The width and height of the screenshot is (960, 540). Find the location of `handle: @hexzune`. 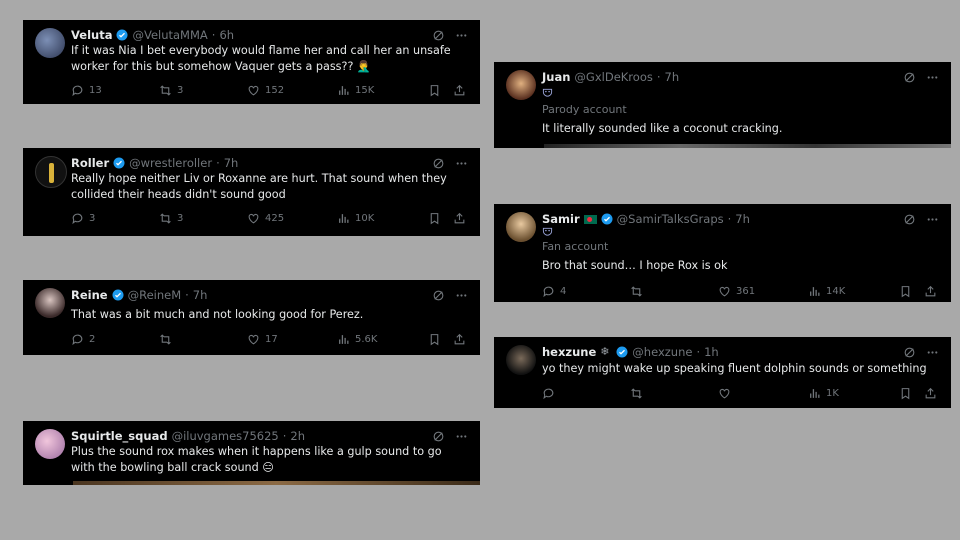

handle: @hexzune is located at coordinates (662, 352).